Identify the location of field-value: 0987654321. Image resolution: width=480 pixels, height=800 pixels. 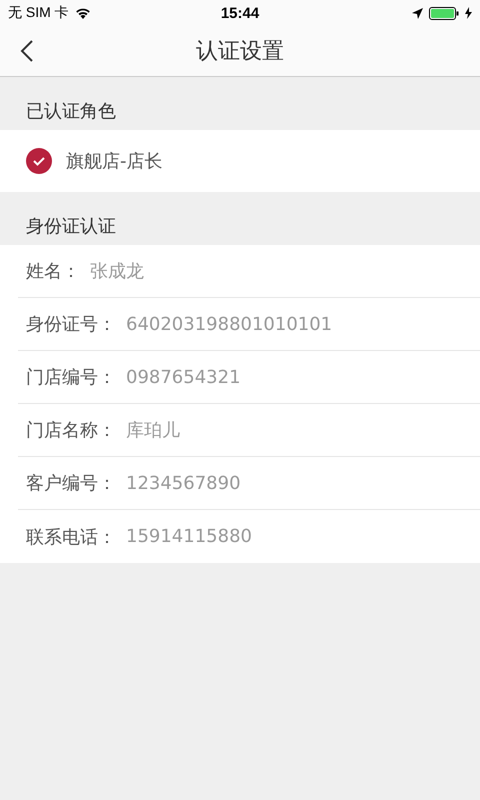
(183, 377).